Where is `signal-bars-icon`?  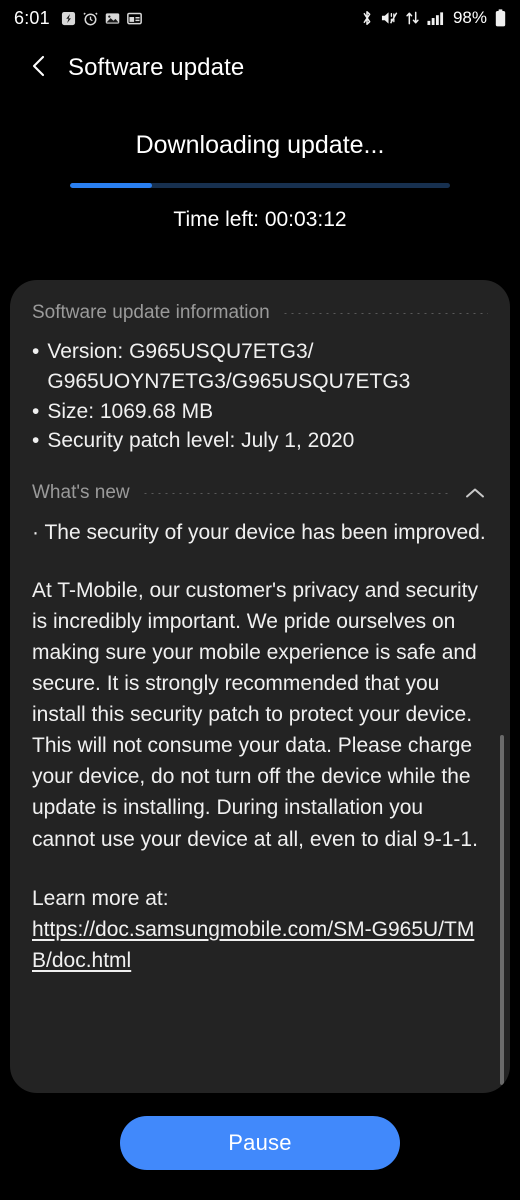
signal-bars-icon is located at coordinates (435, 18).